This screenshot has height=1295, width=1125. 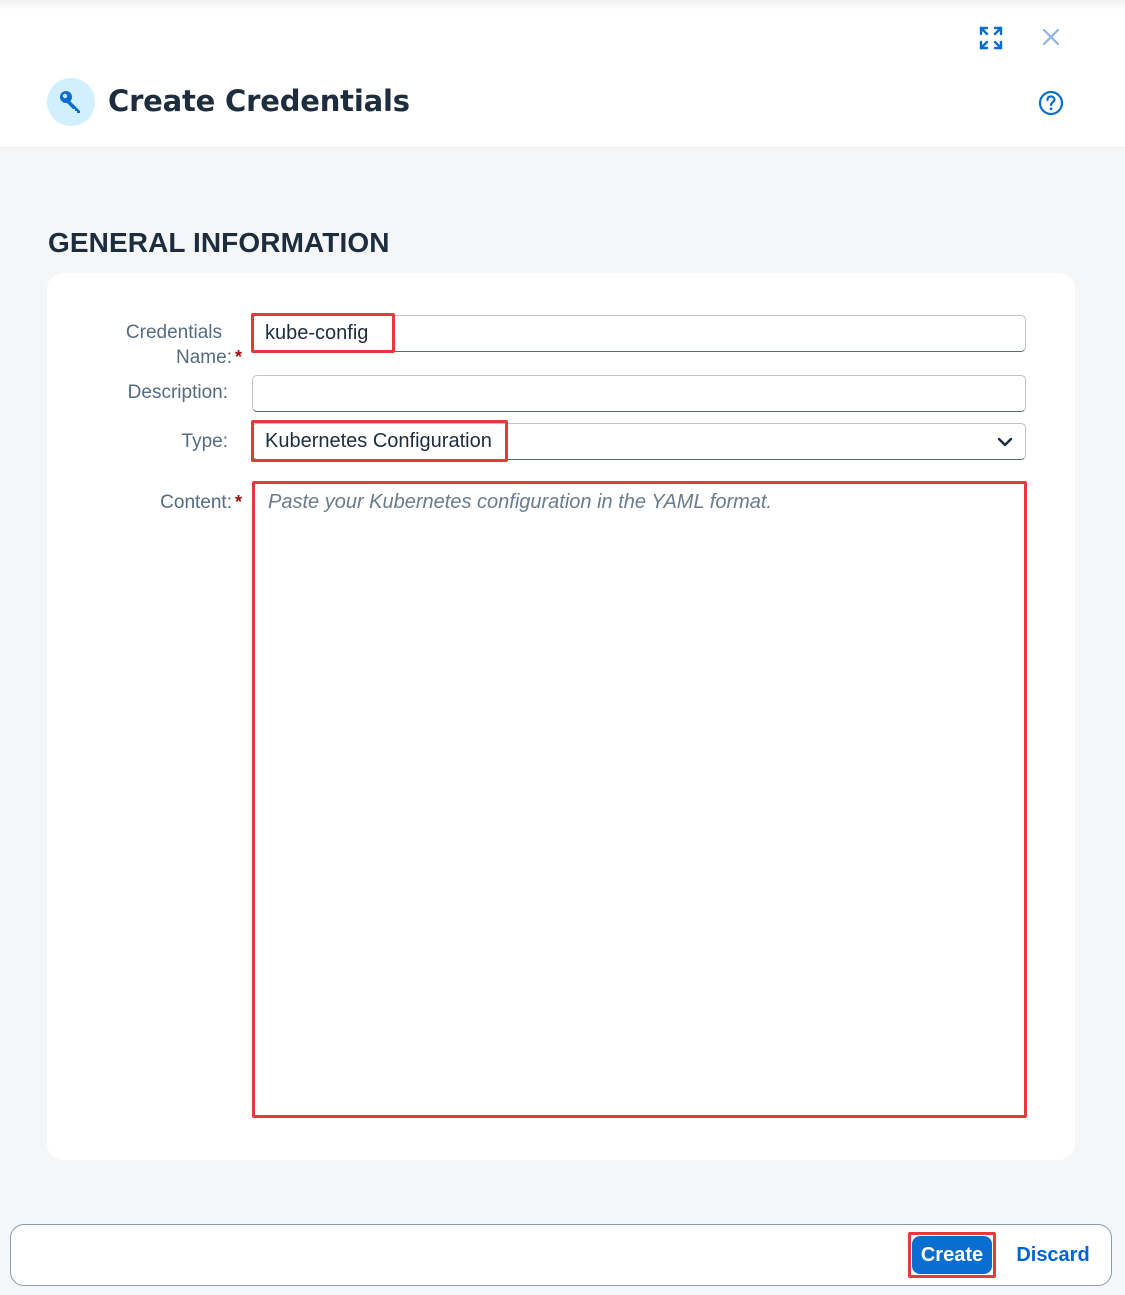 I want to click on type-value: Kubernetes Configuration, so click(x=378, y=441).